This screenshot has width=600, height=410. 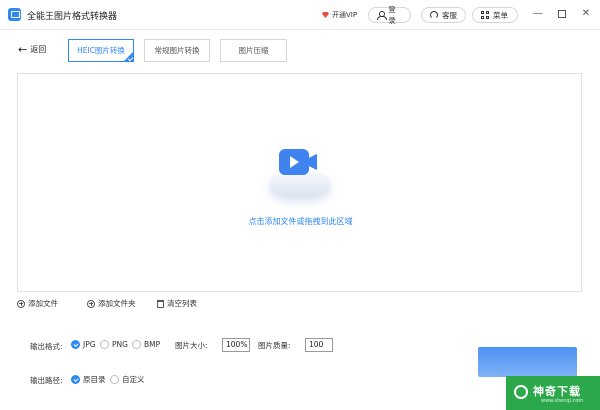 I want to click on grid-icon, so click(x=485, y=15).